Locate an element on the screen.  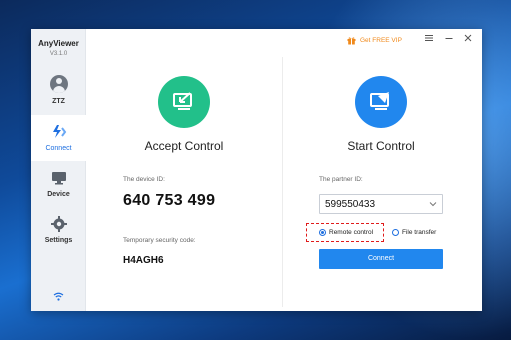
close-icon is located at coordinates (468, 38).